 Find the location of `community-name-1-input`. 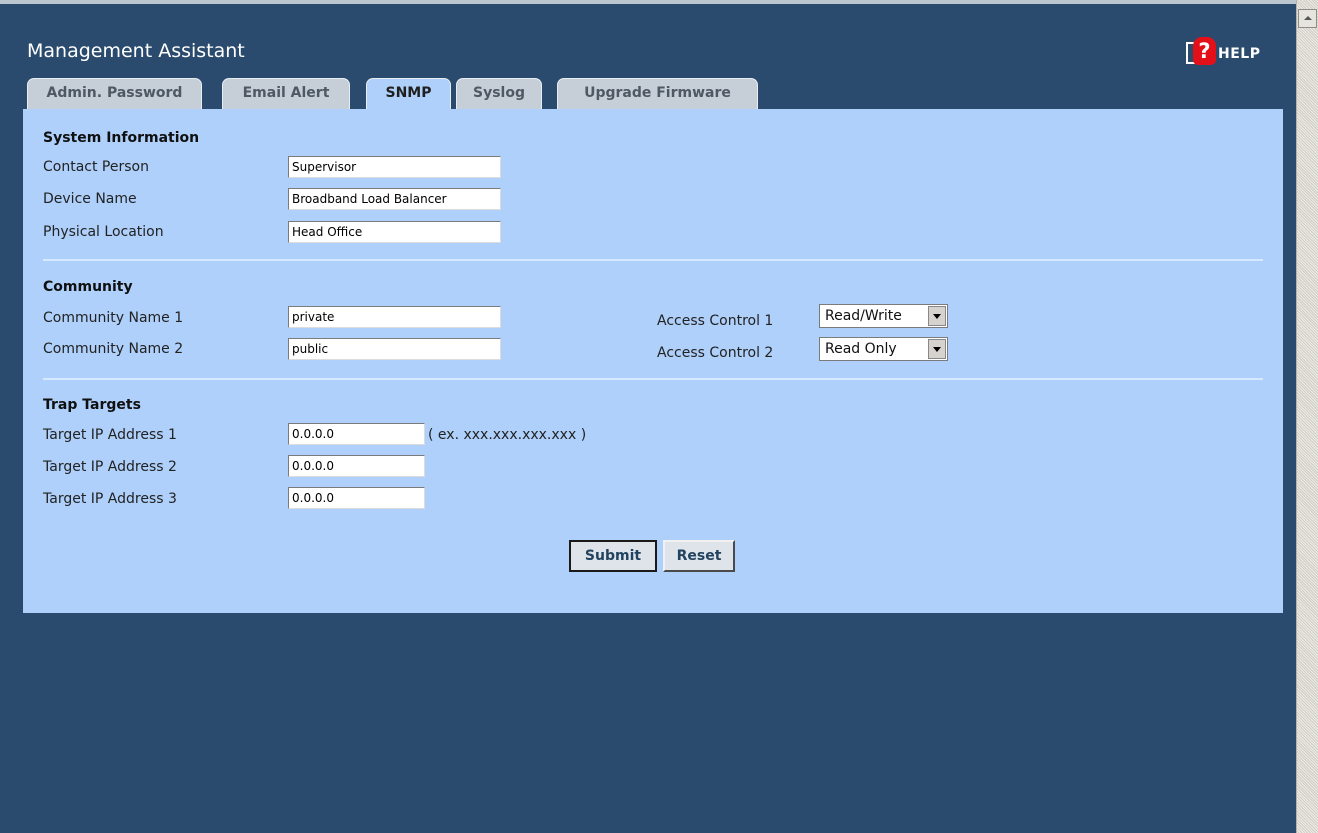

community-name-1-input is located at coordinates (394, 317).